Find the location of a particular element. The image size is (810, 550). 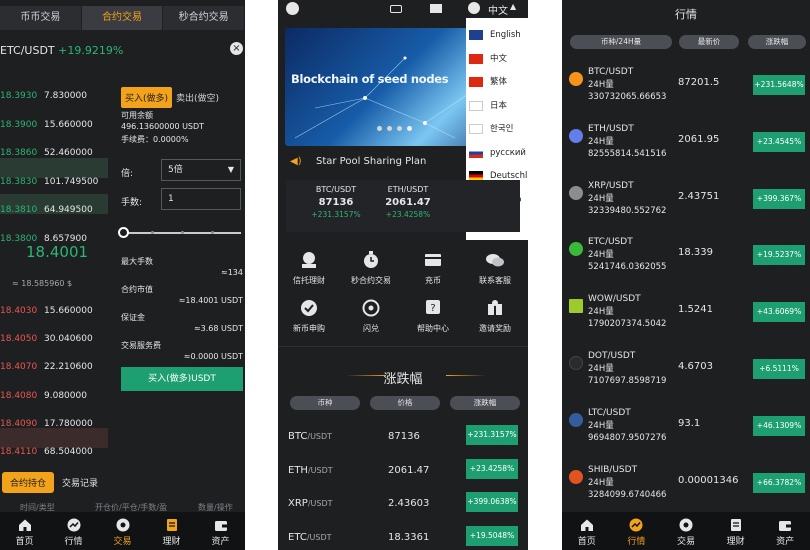

ticker-eth: ETH/USDT 2061.47 +23.4258% is located at coordinates (408, 202).